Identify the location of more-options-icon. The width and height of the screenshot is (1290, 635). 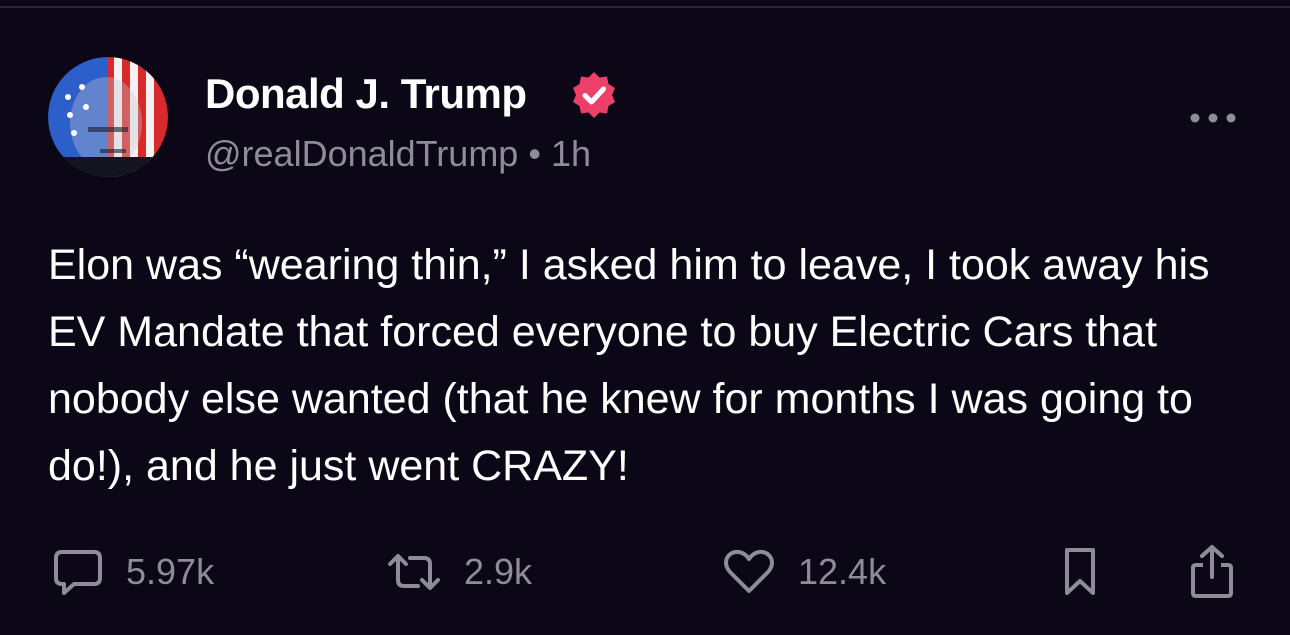
(1213, 118).